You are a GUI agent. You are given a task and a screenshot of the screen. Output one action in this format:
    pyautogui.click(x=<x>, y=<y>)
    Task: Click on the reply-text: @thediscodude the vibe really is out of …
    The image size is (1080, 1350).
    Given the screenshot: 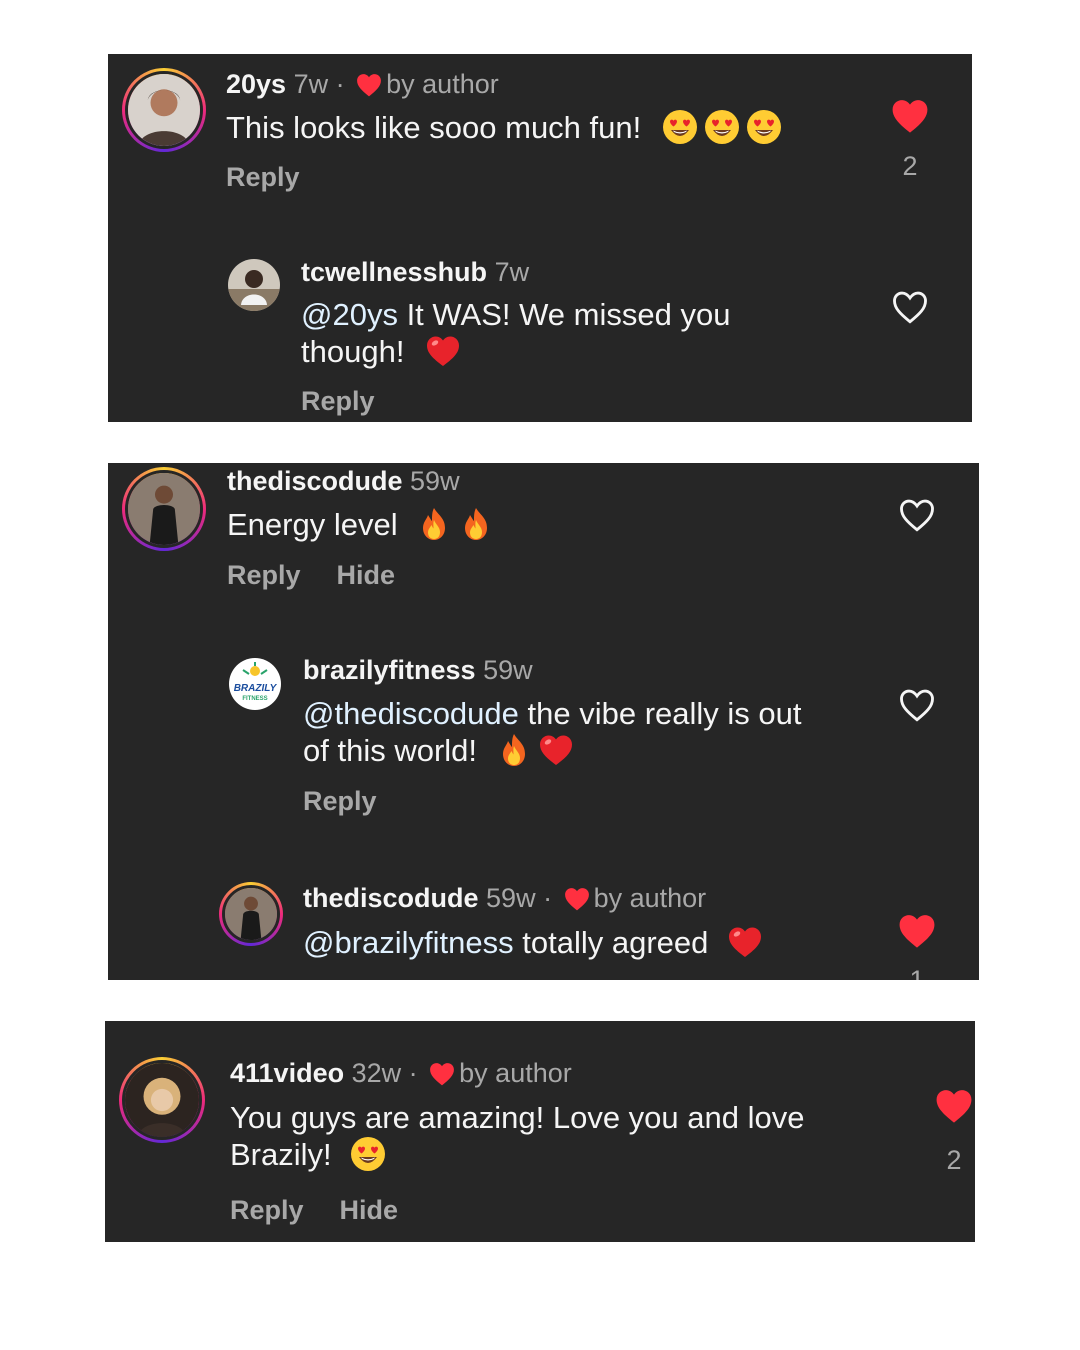 What is the action you would take?
    pyautogui.click(x=593, y=732)
    